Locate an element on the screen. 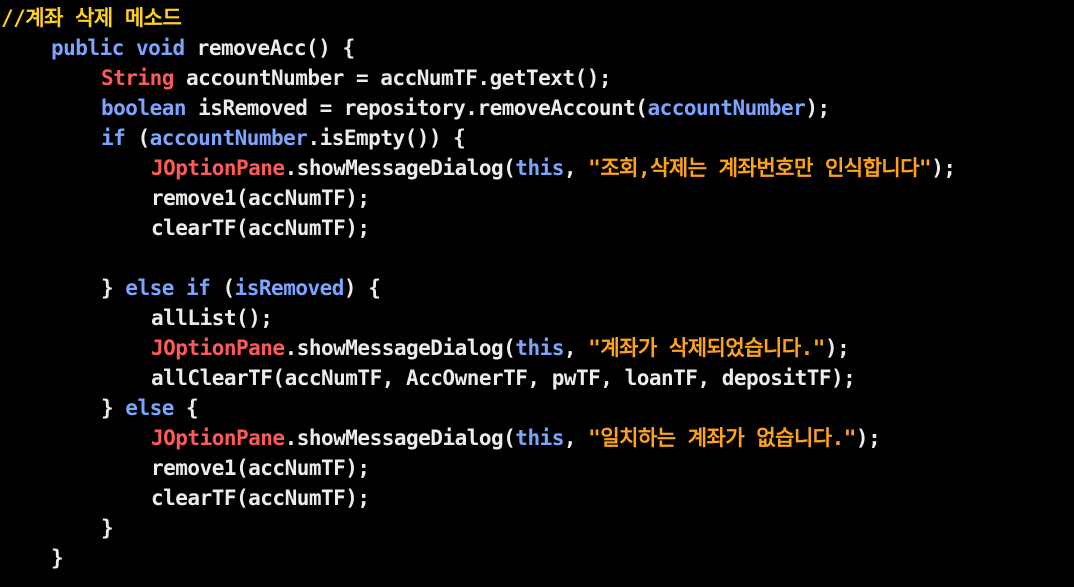  code-line: } else if (isRemoved) { is located at coordinates (241, 288).